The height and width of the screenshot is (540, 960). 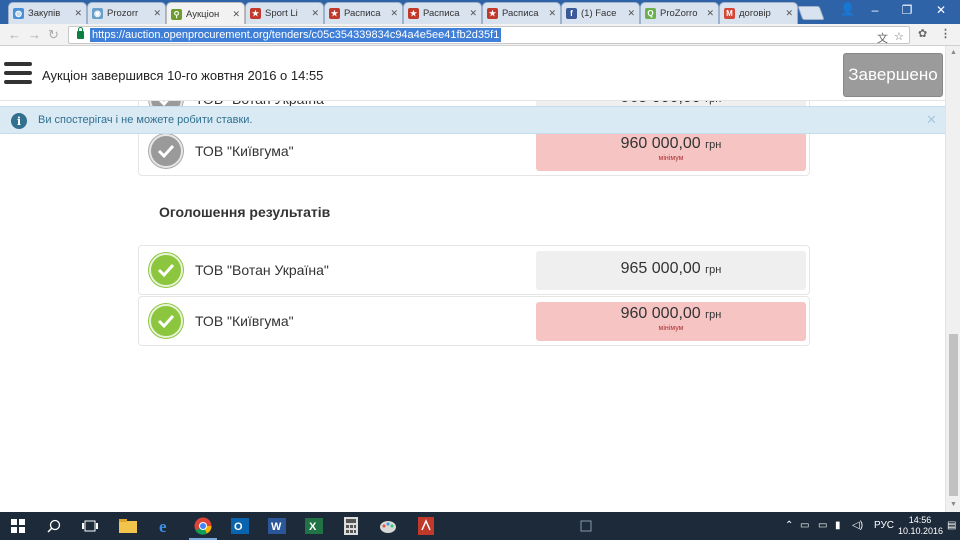 I want to click on new-tab-button, so click(x=811, y=13).